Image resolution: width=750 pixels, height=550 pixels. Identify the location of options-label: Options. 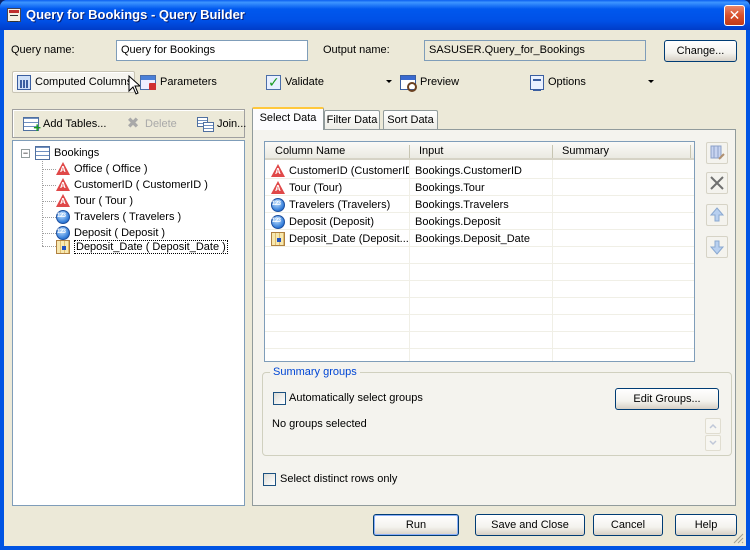
(567, 82).